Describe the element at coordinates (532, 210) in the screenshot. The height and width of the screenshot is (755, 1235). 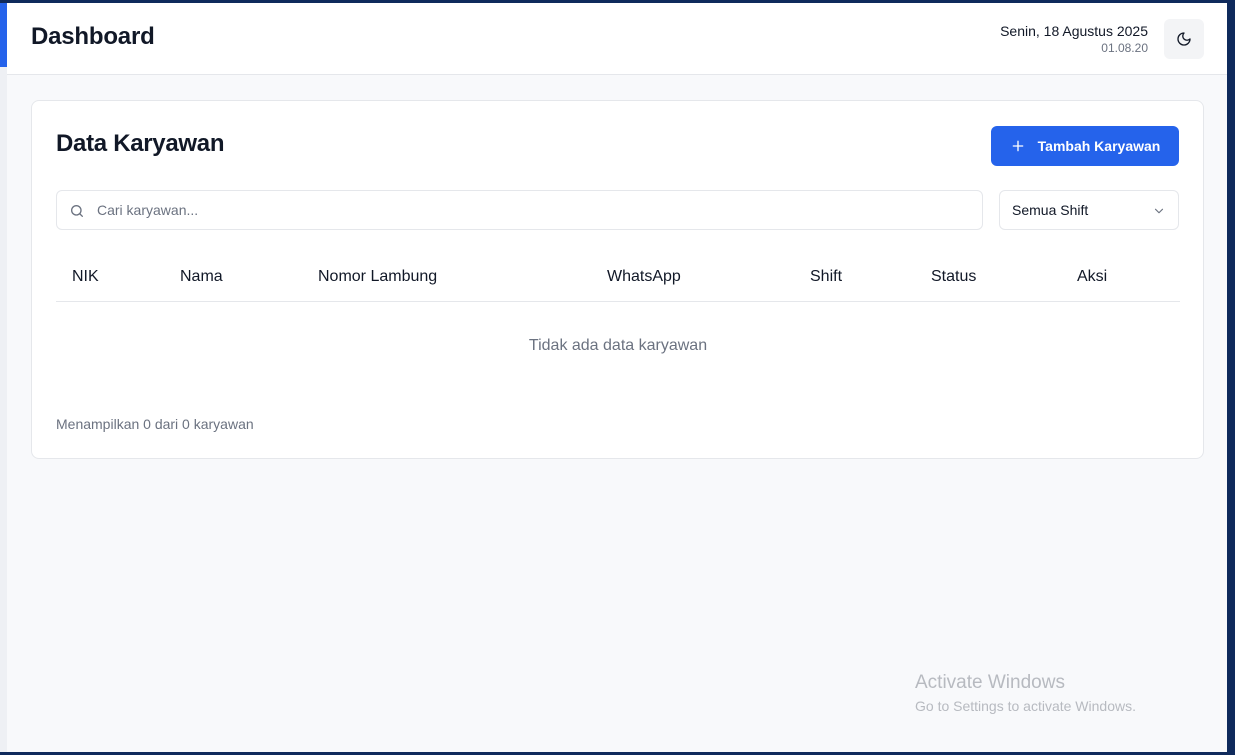
I see `search-input` at that location.